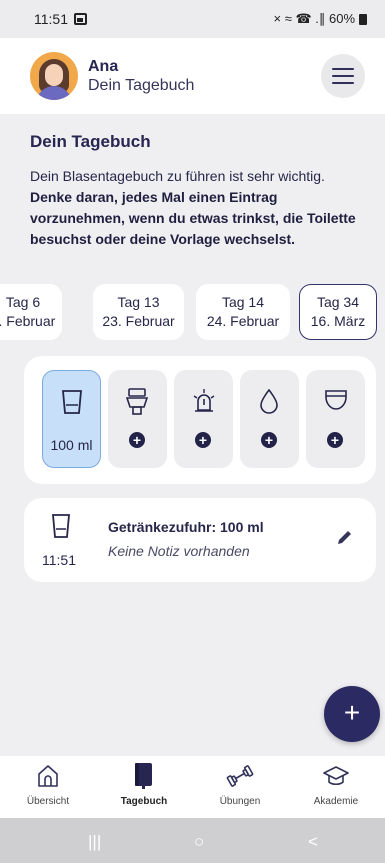  What do you see at coordinates (138, 321) in the screenshot?
I see `day-date: 23. Februar` at bounding box center [138, 321].